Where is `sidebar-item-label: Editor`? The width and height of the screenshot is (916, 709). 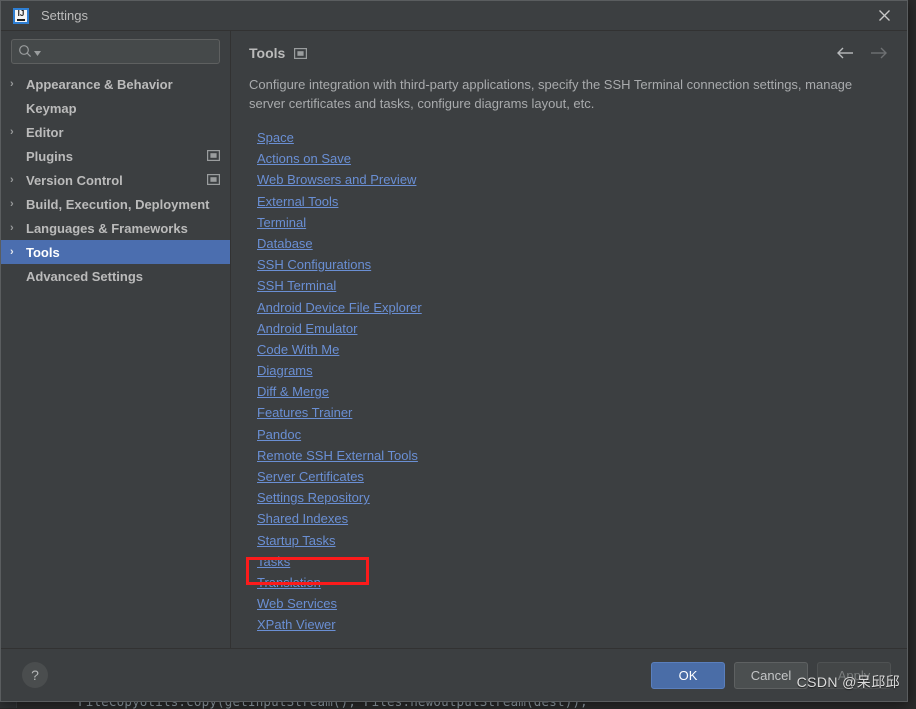
sidebar-item-label: Editor is located at coordinates (45, 132).